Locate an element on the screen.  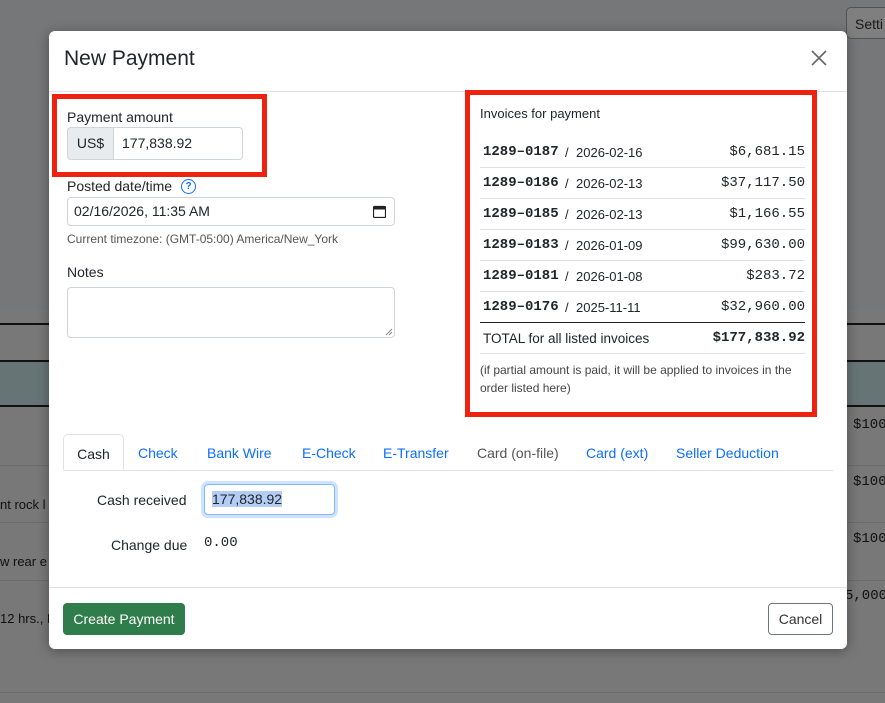
invoice-number: 1289–0187 is located at coordinates (521, 152).